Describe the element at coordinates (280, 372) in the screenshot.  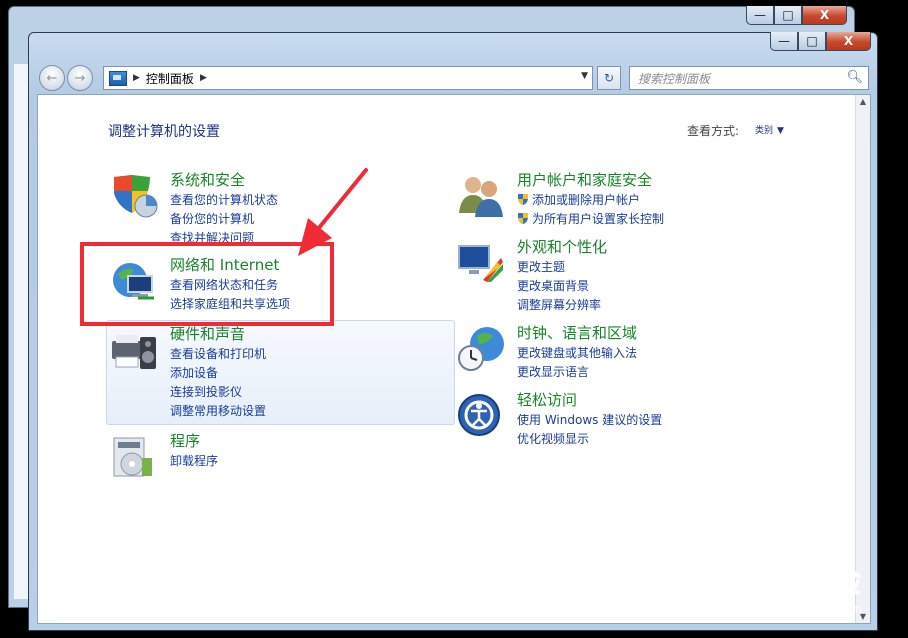
I see `hardware-category-highlight` at that location.